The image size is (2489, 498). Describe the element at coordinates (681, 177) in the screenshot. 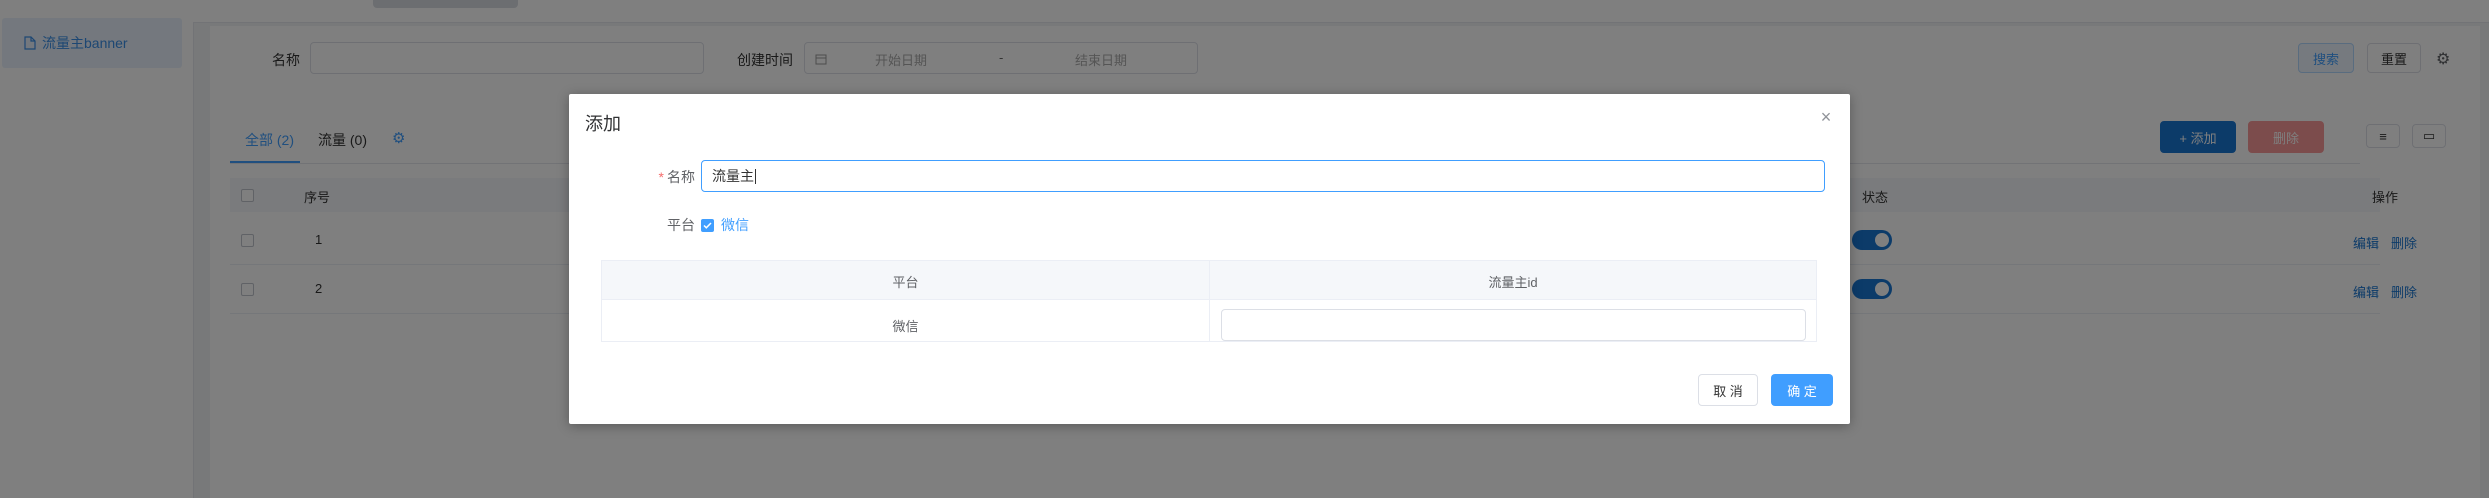

I see `name-label-text: 名称` at that location.